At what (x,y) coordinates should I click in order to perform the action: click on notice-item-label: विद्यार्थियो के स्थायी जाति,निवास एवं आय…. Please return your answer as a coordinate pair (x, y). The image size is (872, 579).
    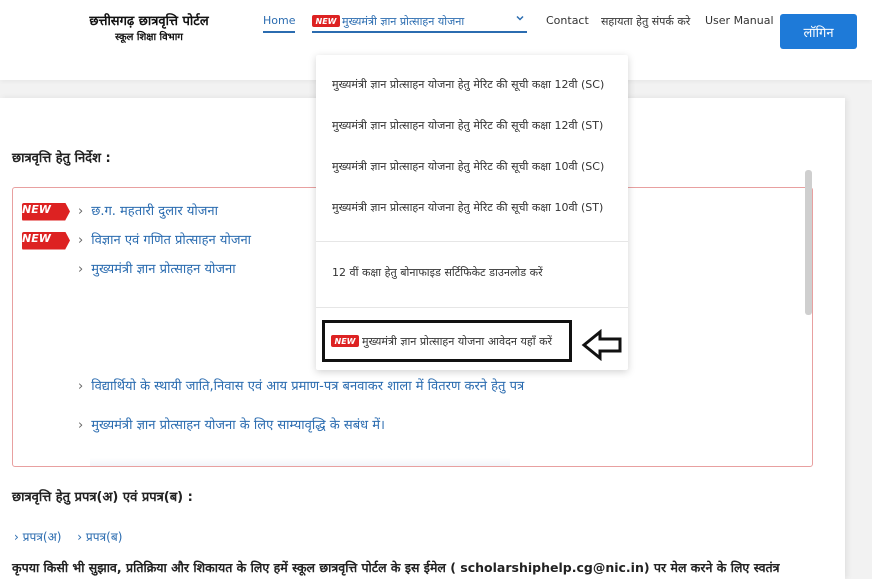
    Looking at the image, I should click on (308, 386).